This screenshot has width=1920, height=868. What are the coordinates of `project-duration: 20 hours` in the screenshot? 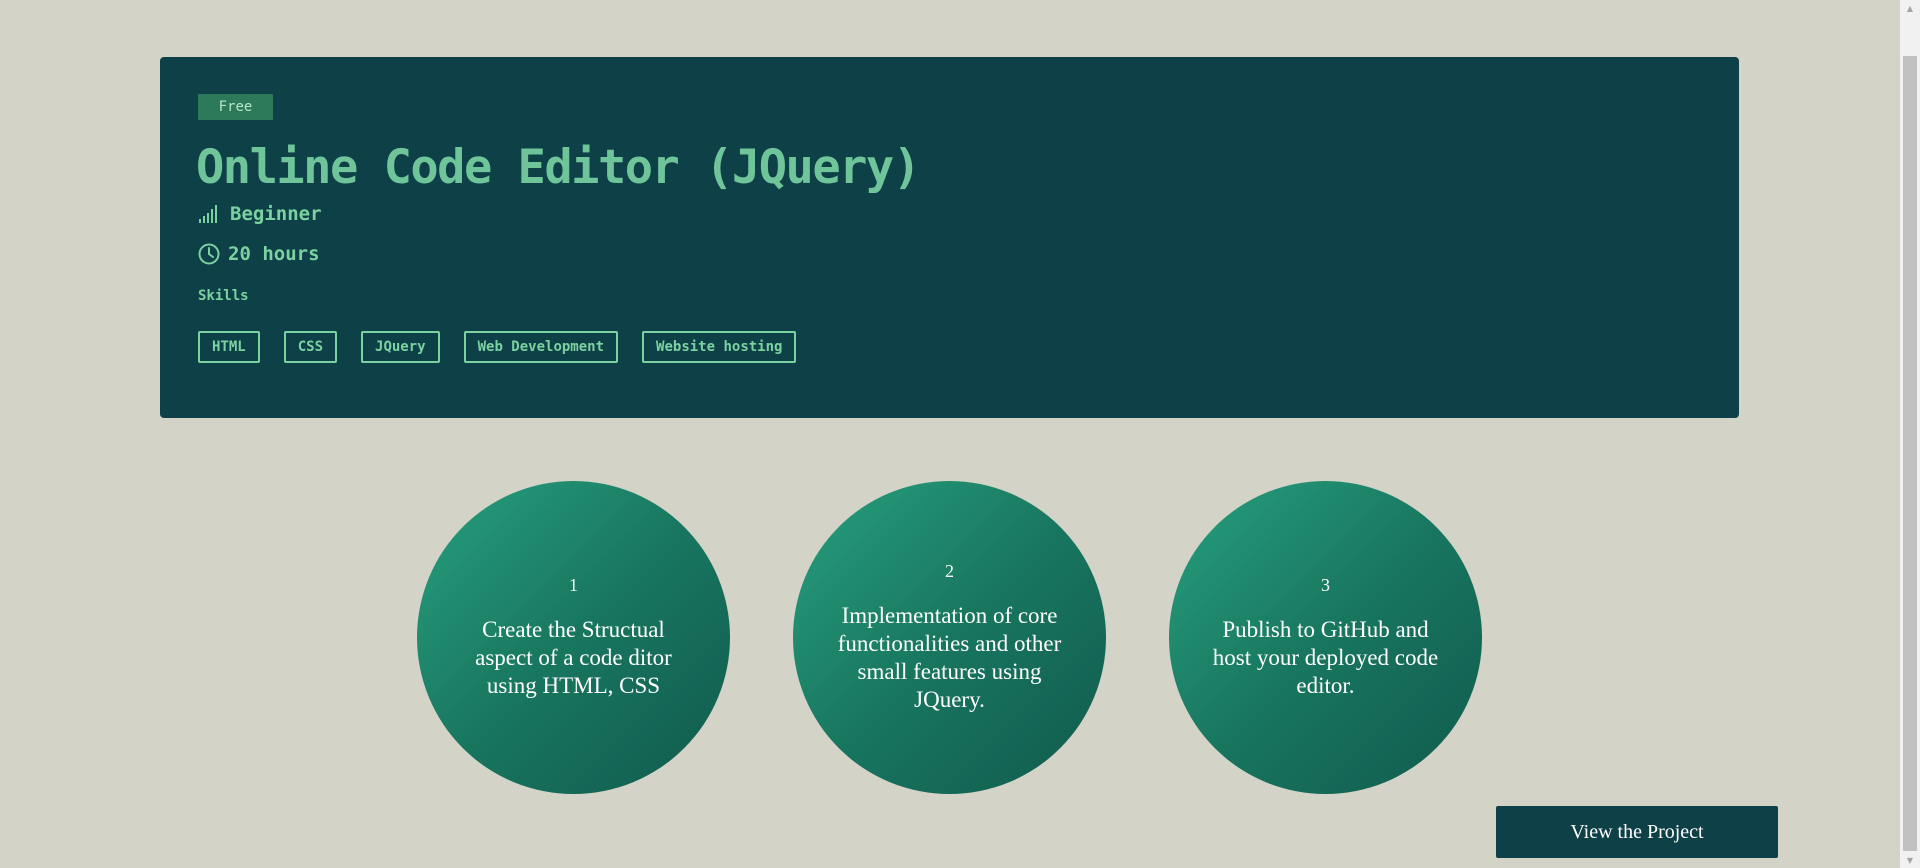 It's located at (259, 254).